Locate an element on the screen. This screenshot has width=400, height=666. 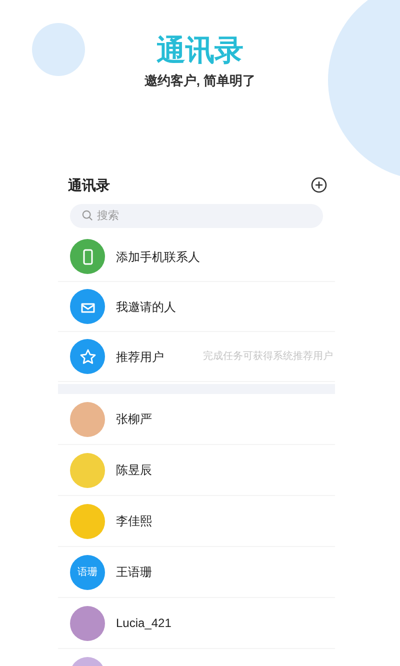
menu-item: 推荐用户 is located at coordinates (140, 357).